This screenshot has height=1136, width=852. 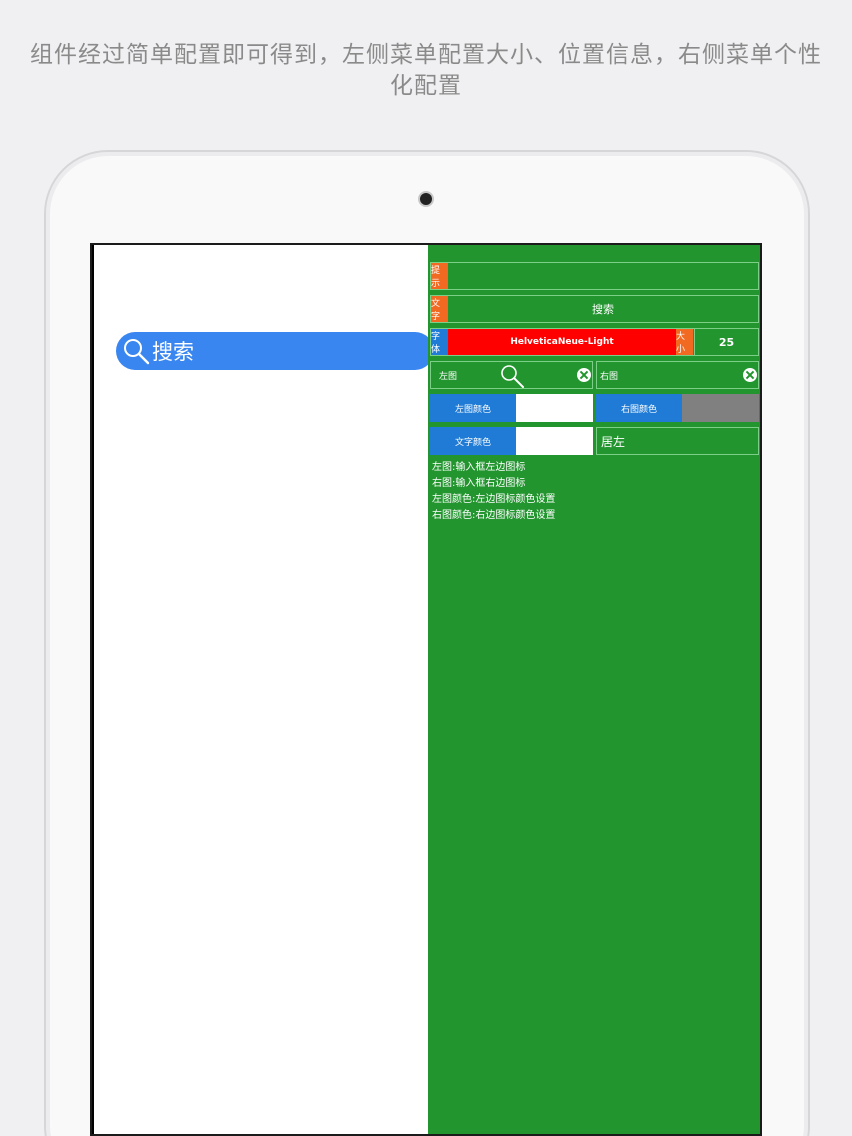 I want to click on note-line: 左图颜色:左边图标颜色设置, so click(x=494, y=499).